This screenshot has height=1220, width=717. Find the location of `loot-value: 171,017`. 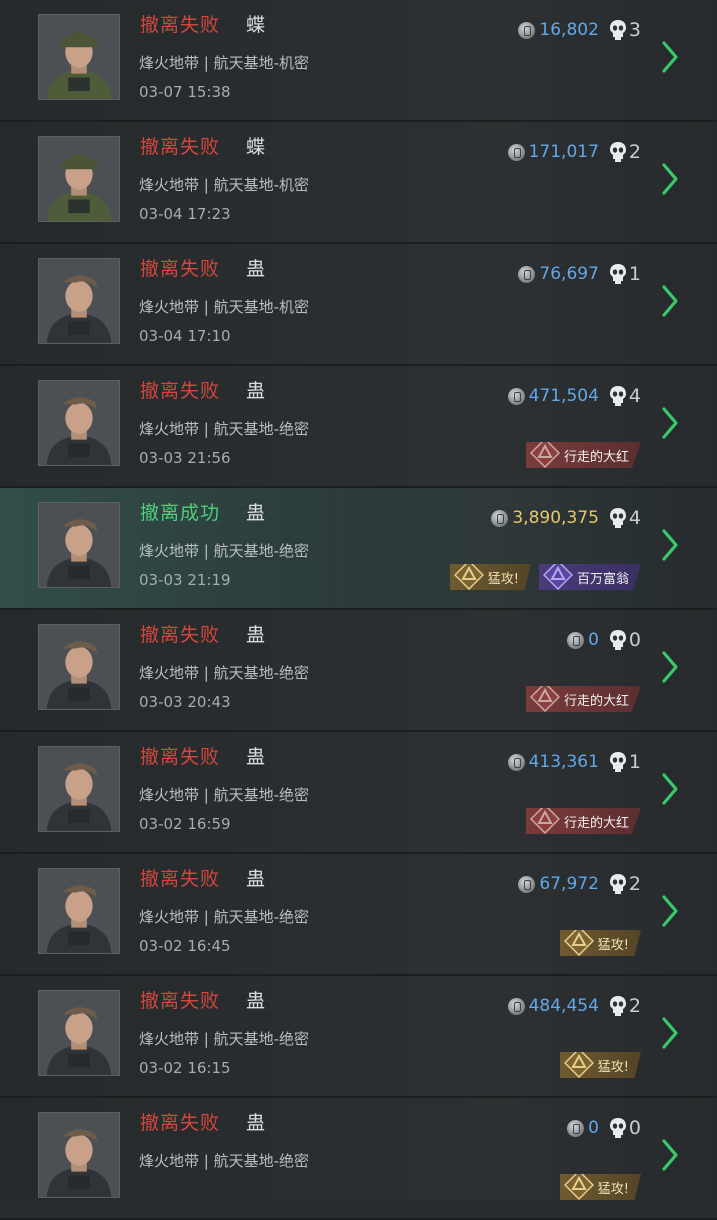

loot-value: 171,017 is located at coordinates (563, 152).